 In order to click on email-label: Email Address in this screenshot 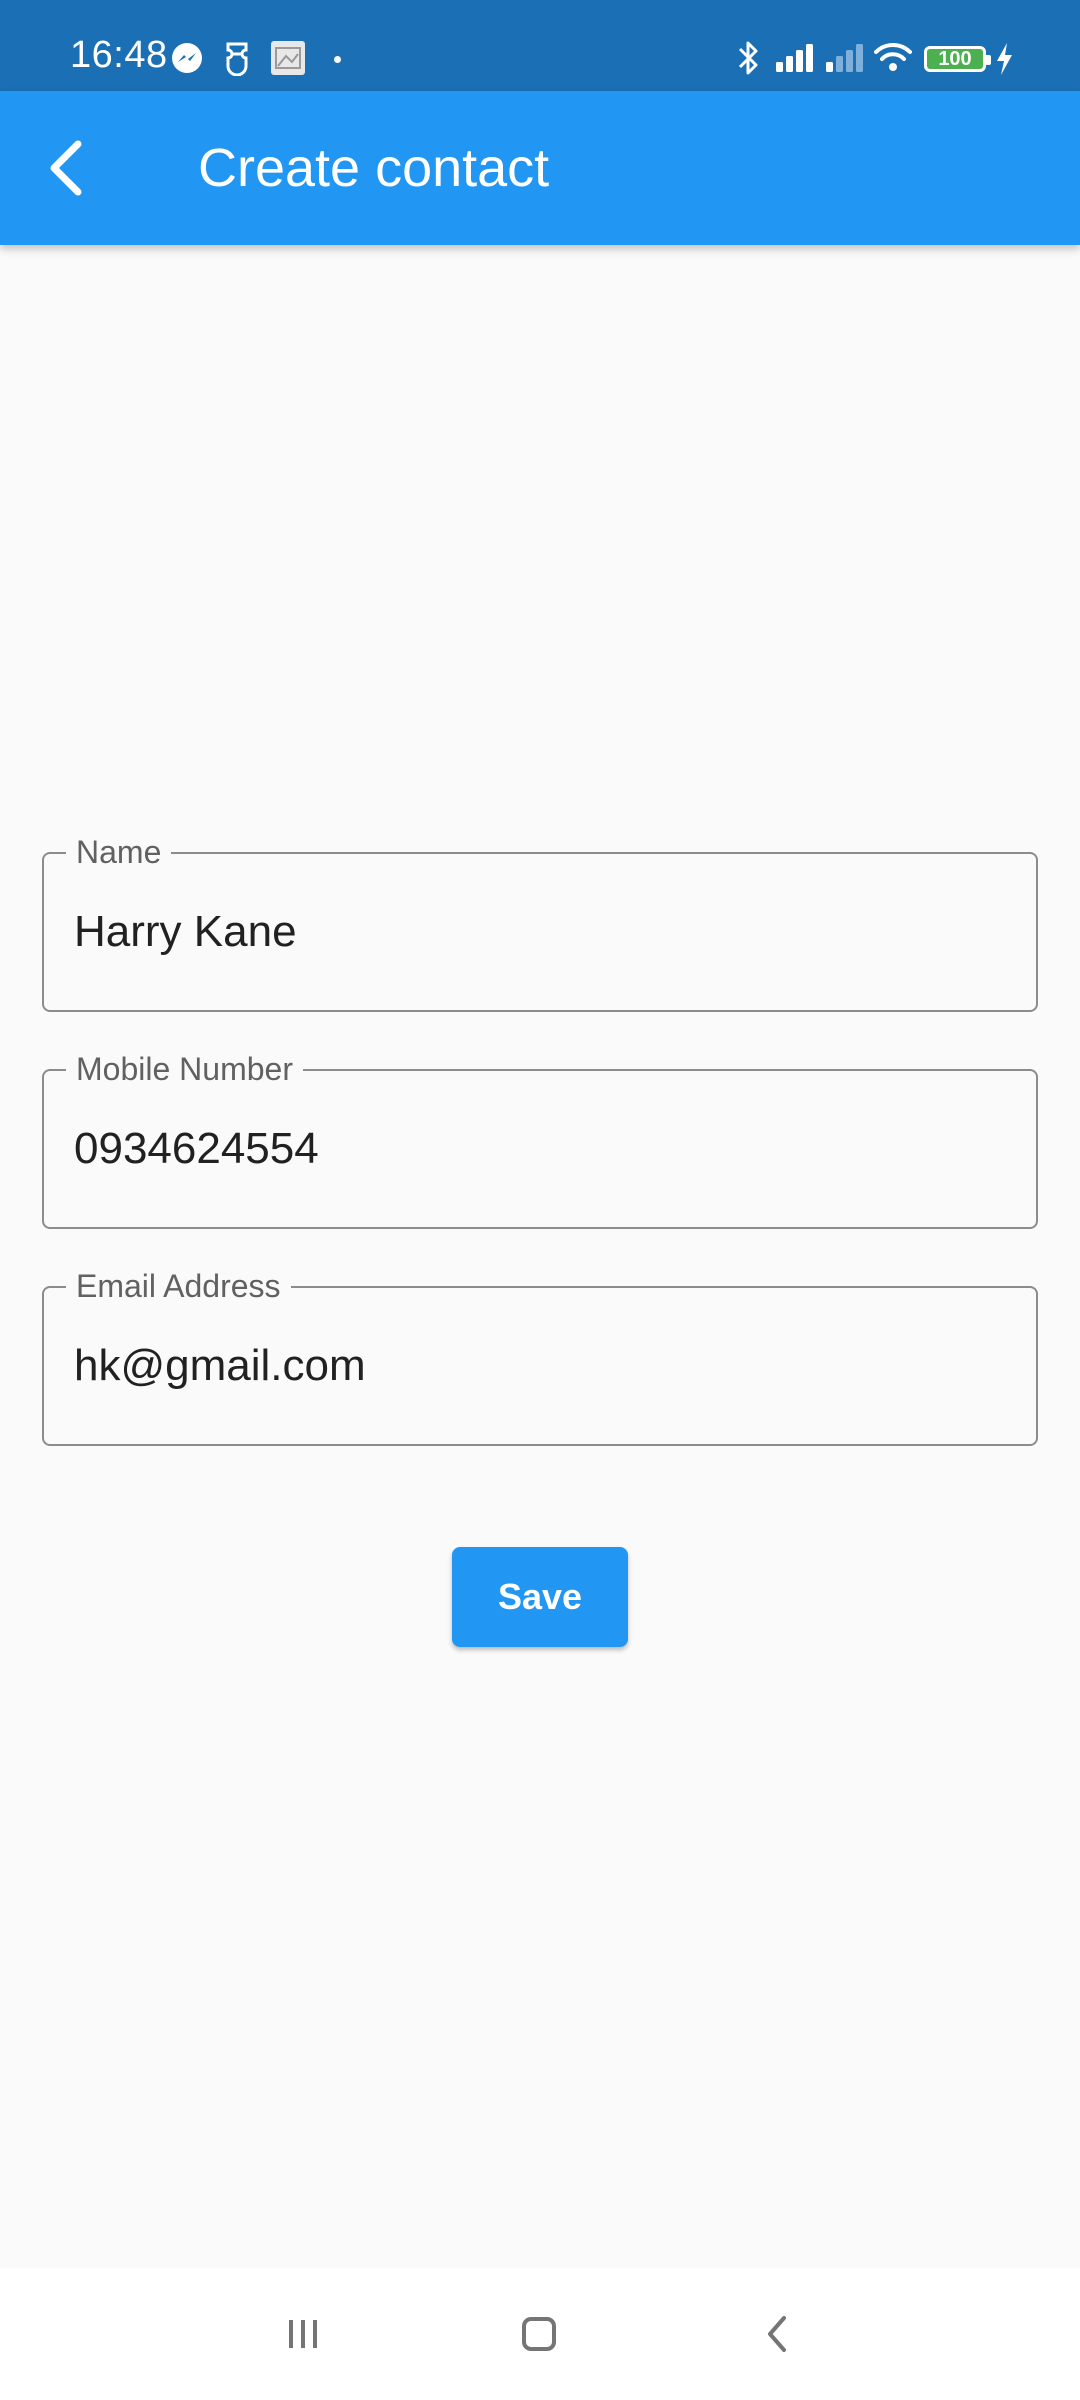, I will do `click(178, 1286)`.